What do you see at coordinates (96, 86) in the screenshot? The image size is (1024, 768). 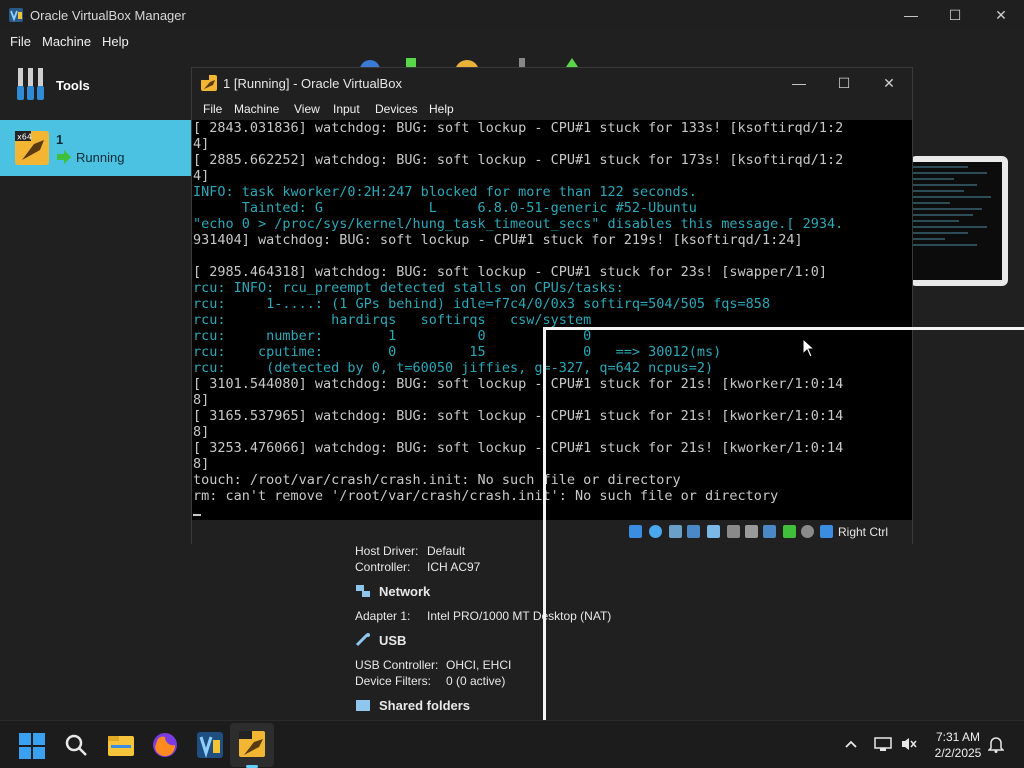 I see `tools-item: Tools` at bounding box center [96, 86].